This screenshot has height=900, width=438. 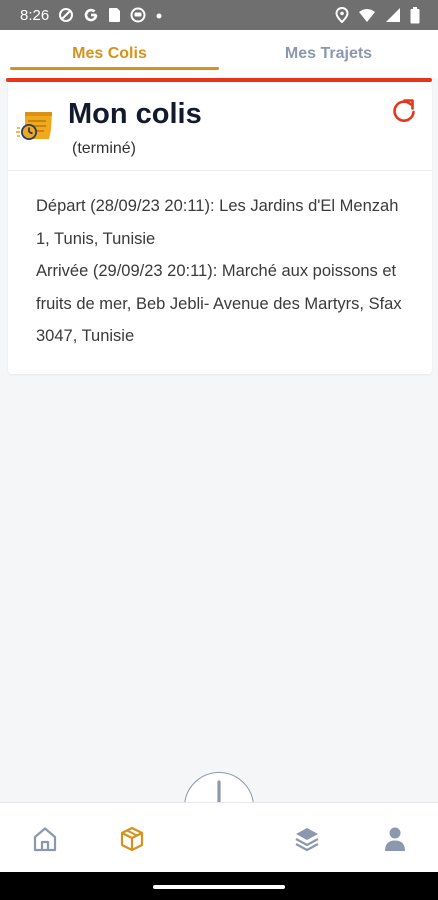 I want to click on package-icon, so click(x=132, y=839).